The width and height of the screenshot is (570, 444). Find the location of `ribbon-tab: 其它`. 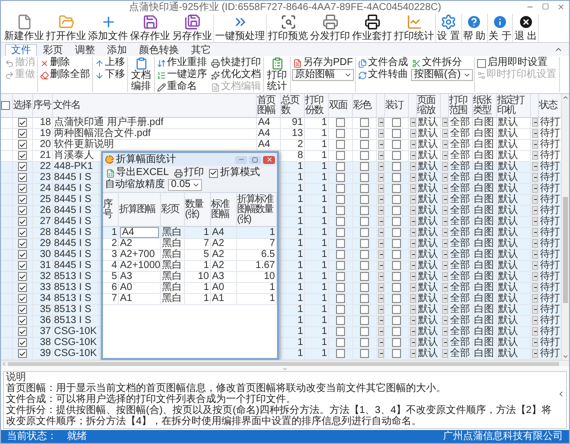

ribbon-tab: 其它 is located at coordinates (201, 50).